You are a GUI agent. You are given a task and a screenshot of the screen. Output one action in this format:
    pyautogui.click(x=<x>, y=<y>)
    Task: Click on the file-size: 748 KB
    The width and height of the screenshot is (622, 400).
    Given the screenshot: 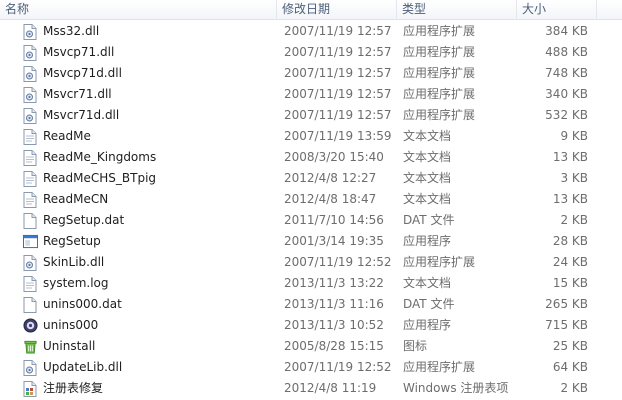 What is the action you would take?
    pyautogui.click(x=566, y=73)
    